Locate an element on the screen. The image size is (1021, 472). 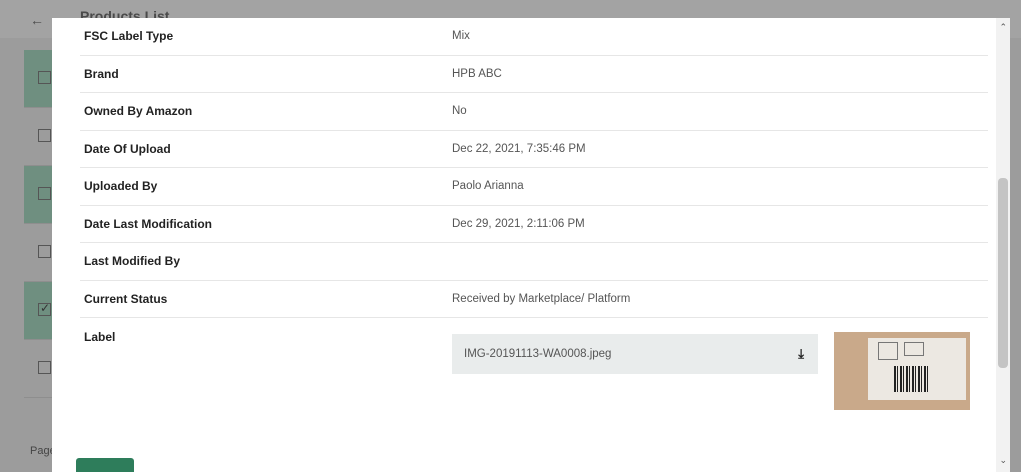
modal-scrollbar: ⌃ ⌄ is located at coordinates (1003, 245).